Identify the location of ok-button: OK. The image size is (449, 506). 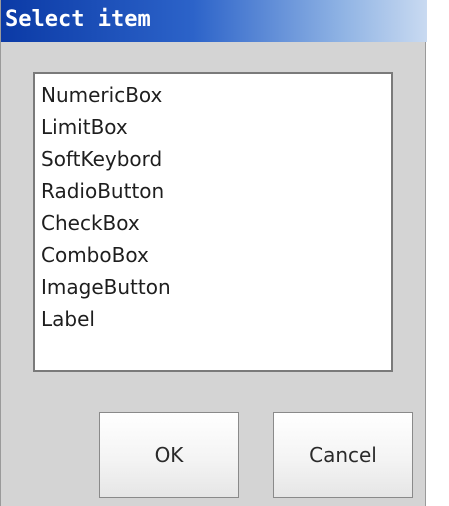
(169, 455).